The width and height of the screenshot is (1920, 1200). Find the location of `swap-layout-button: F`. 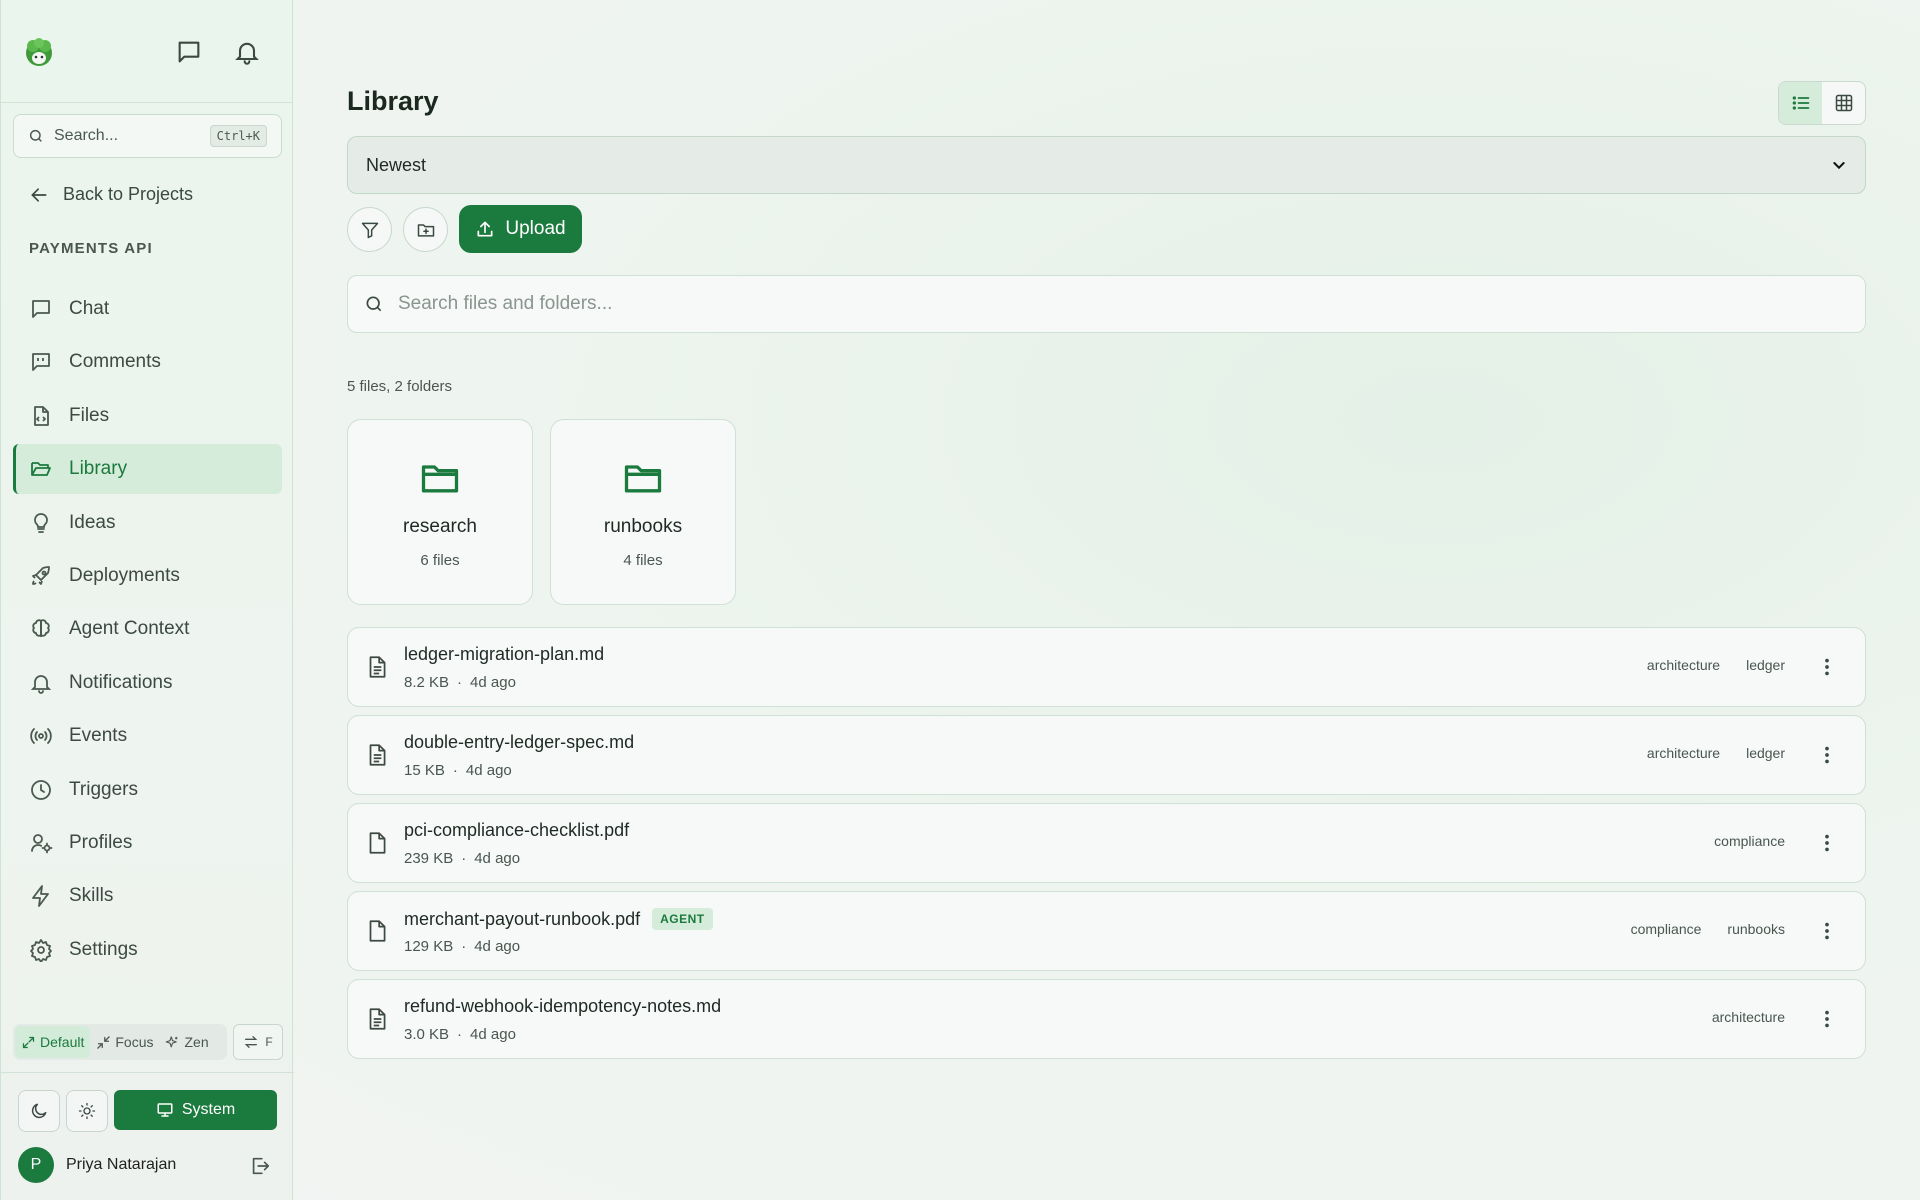

swap-layout-button: F is located at coordinates (258, 1042).